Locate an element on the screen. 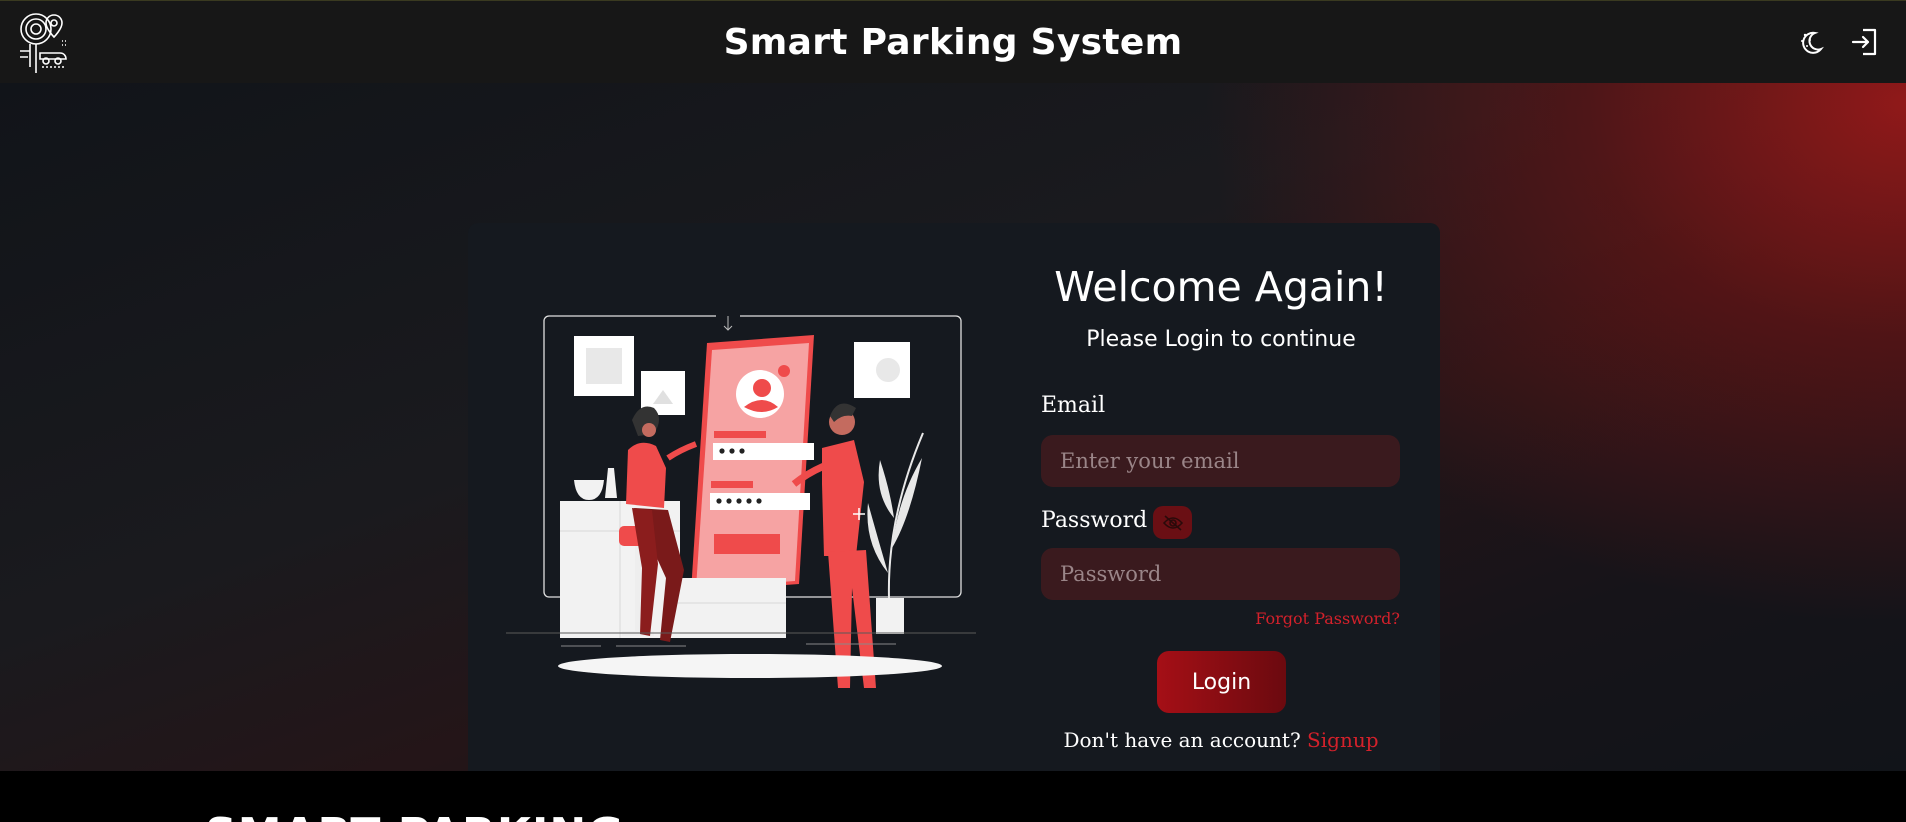 The height and width of the screenshot is (822, 1906). app-title: Smart Parking System is located at coordinates (953, 42).